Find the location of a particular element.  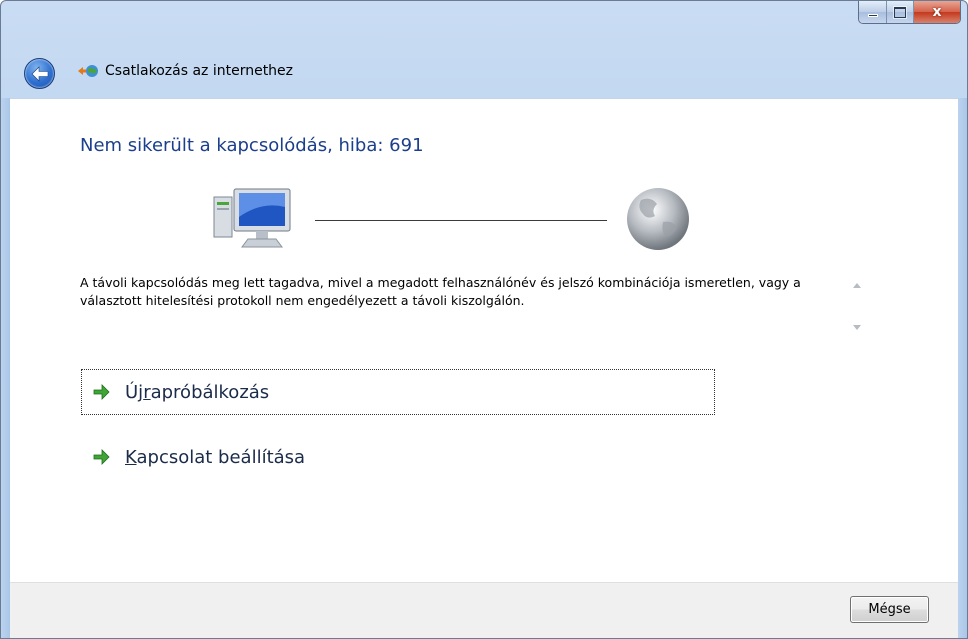

message-scrollbar is located at coordinates (858, 306).